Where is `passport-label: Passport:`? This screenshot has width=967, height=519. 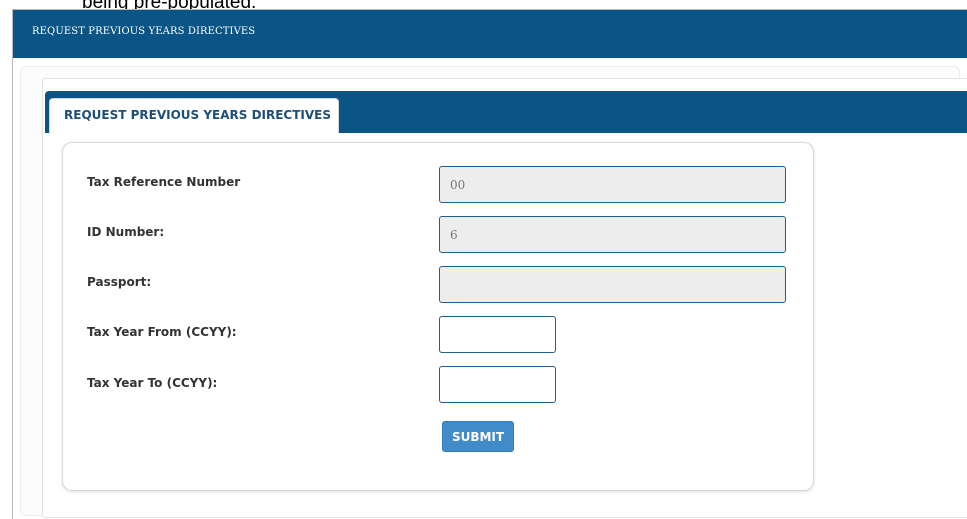 passport-label: Passport: is located at coordinates (119, 282).